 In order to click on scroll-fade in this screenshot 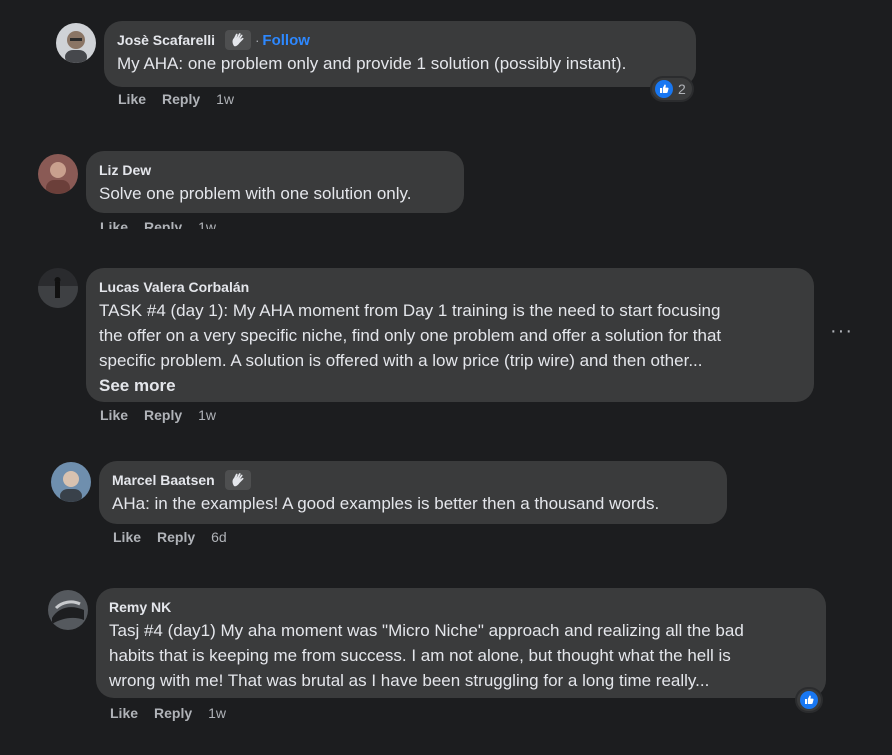, I will do `click(446, 7)`.